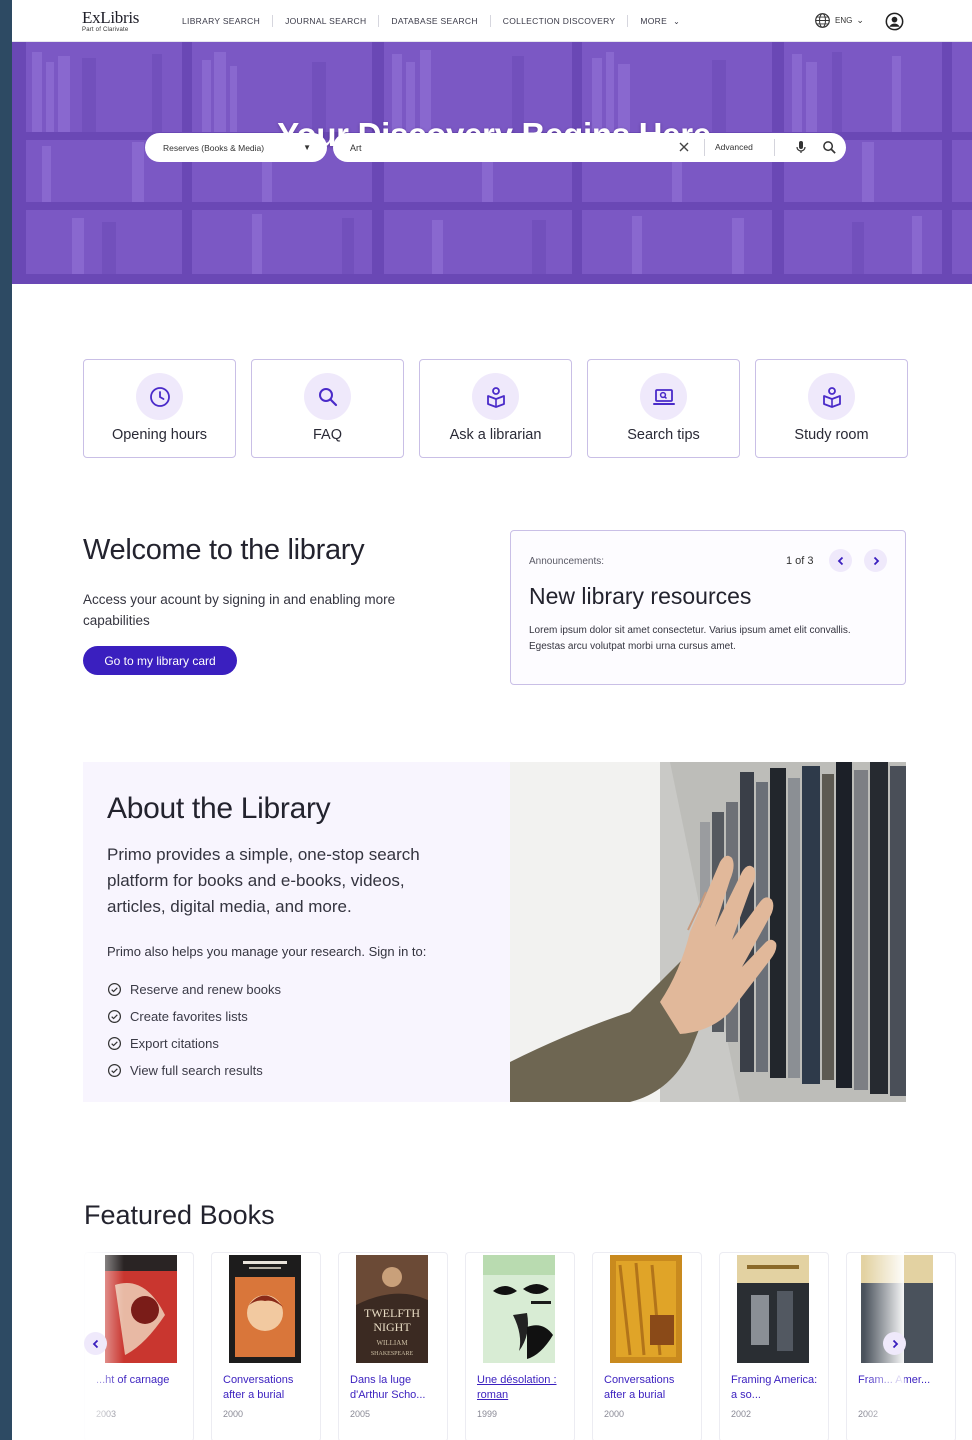 The image size is (972, 1440). What do you see at coordinates (831, 435) in the screenshot?
I see `tile-label: Study room` at bounding box center [831, 435].